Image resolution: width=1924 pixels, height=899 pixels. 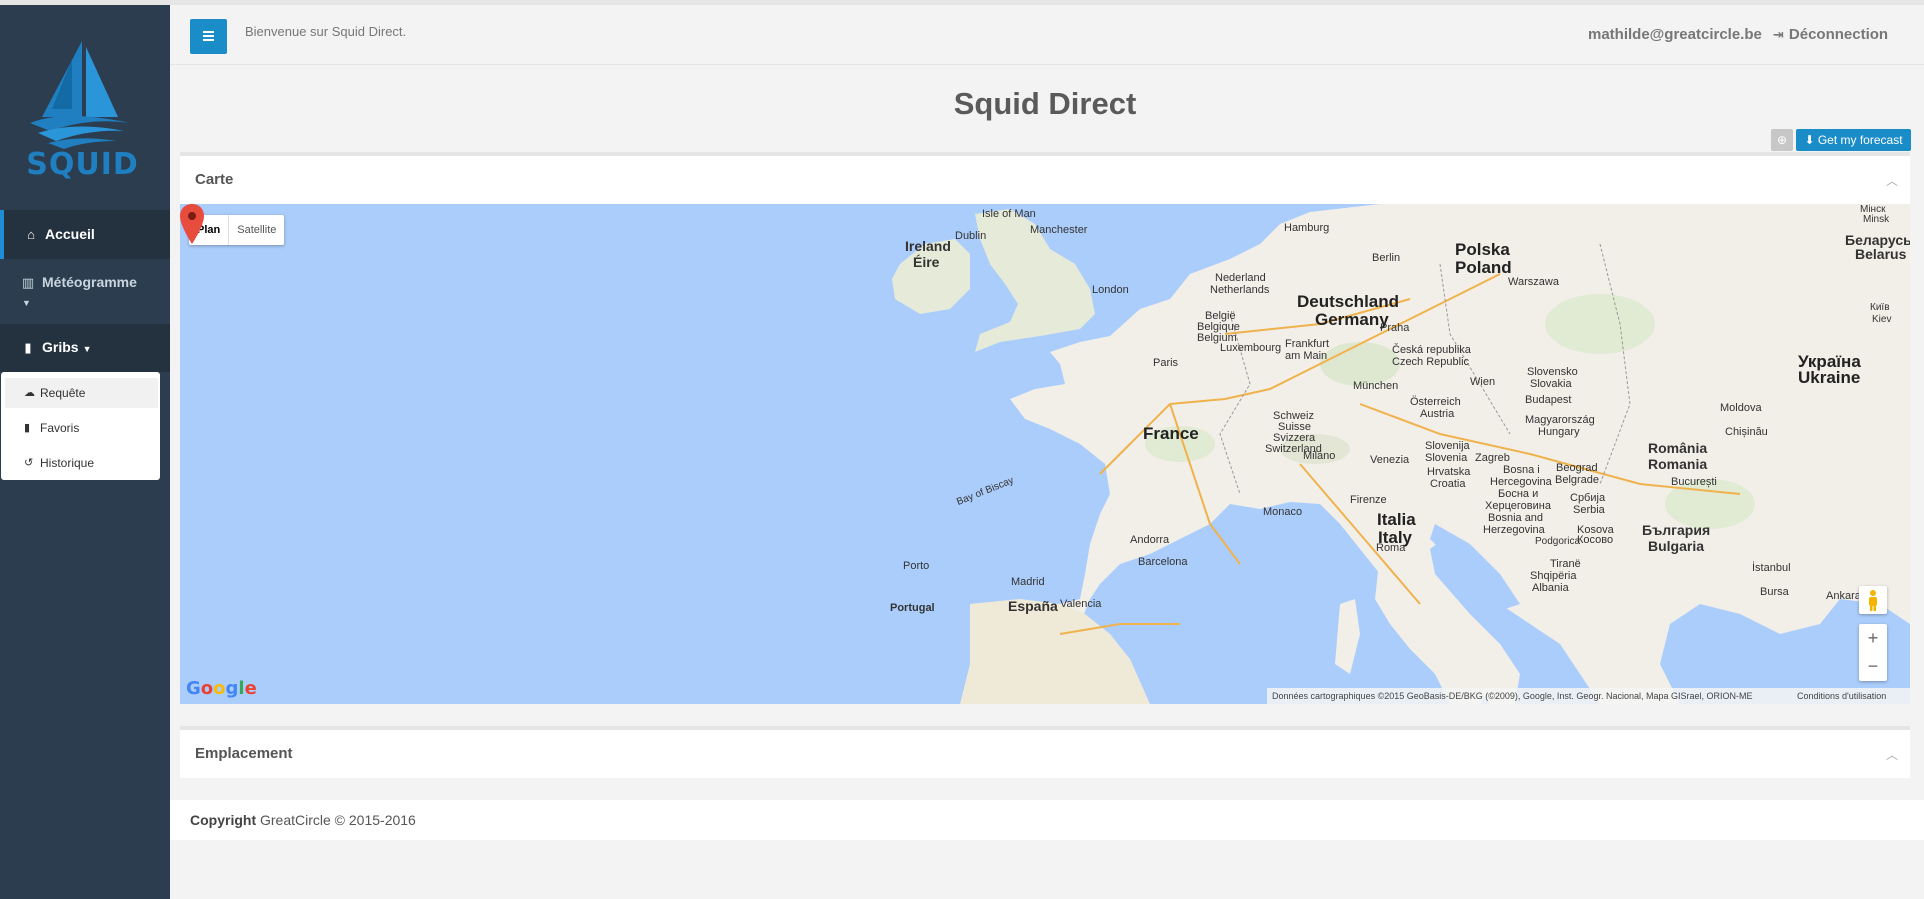 What do you see at coordinates (1166, 363) in the screenshot?
I see `map-label: Paris` at bounding box center [1166, 363].